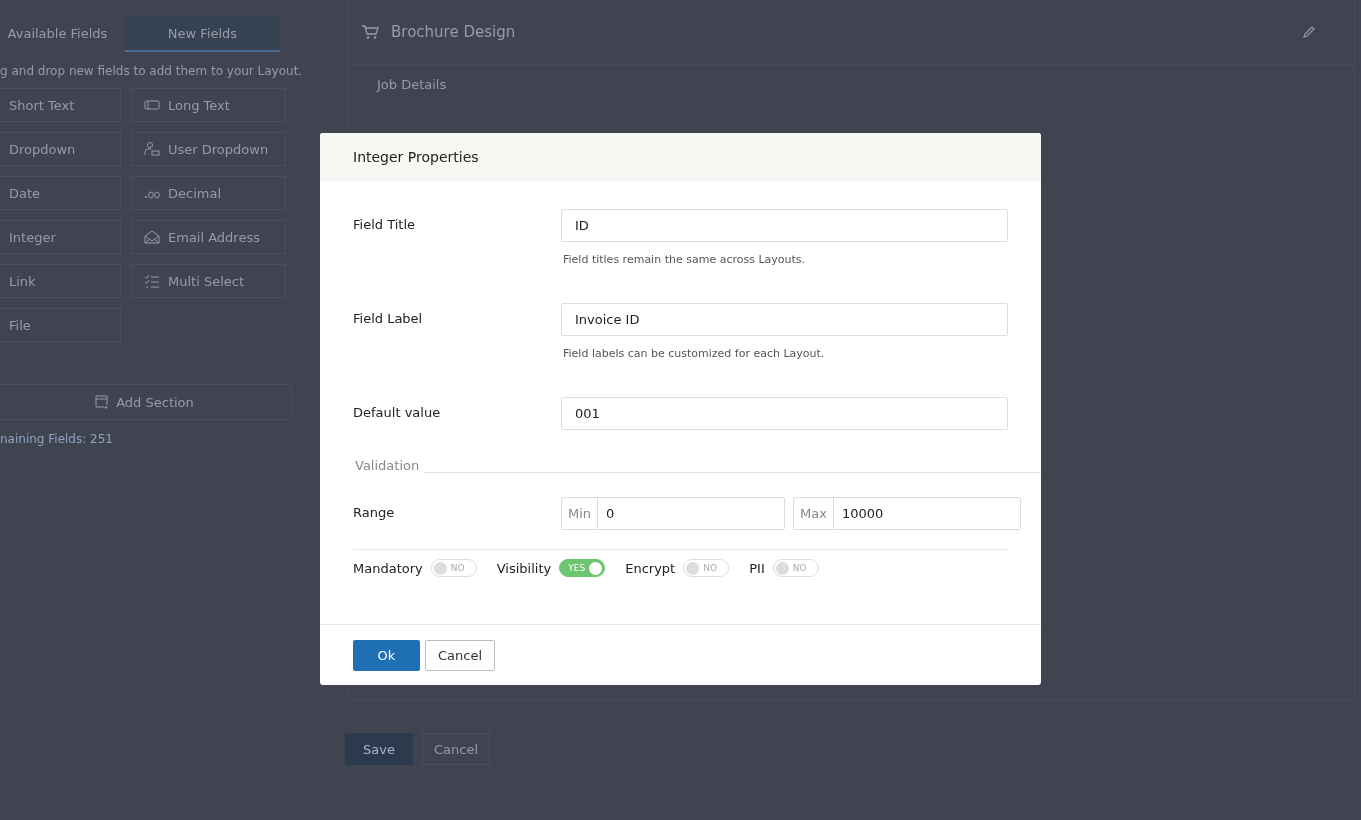 This screenshot has height=820, width=1361. I want to click on textbox-icon, so click(152, 105).